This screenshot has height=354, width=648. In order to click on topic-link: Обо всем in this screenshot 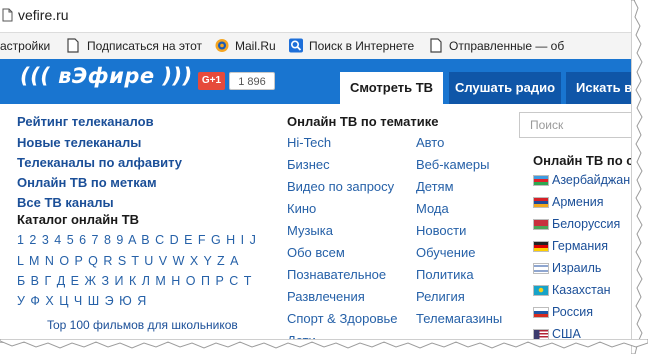, I will do `click(316, 252)`.